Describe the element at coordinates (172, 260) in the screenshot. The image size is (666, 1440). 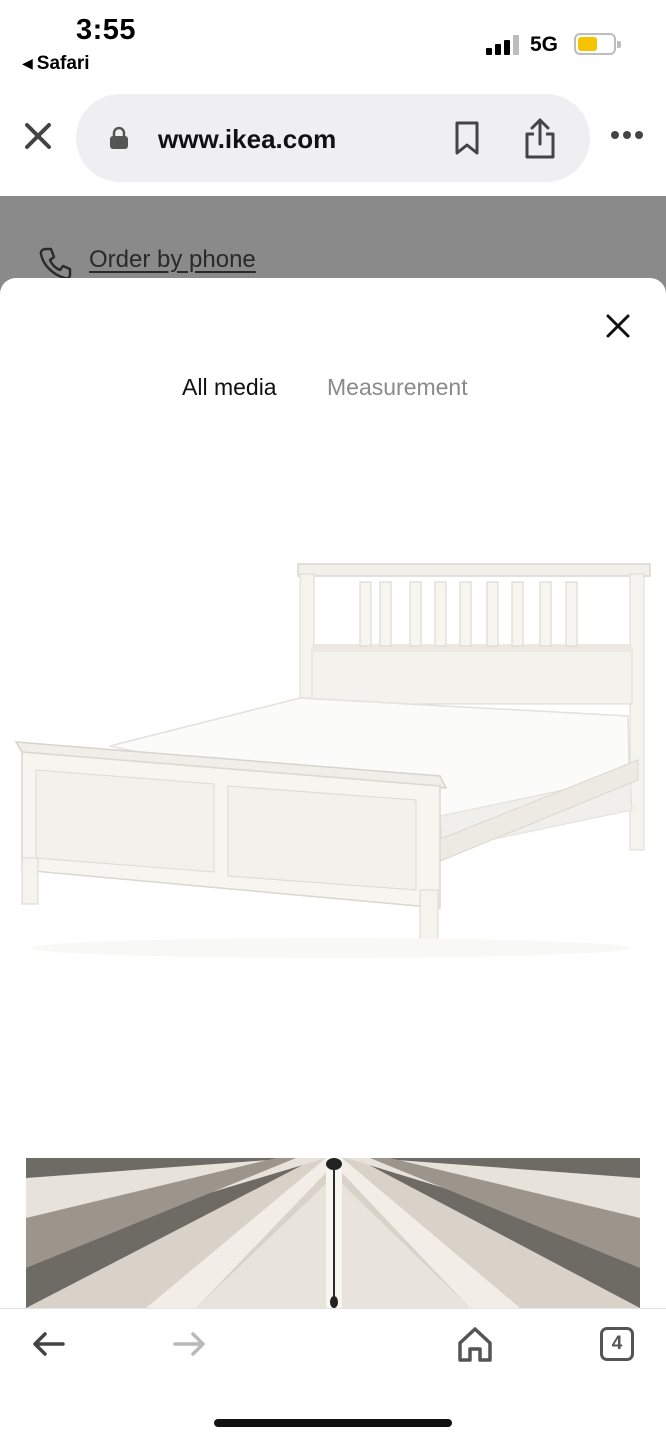
I see `order-by-phone-link: Order by phone` at that location.